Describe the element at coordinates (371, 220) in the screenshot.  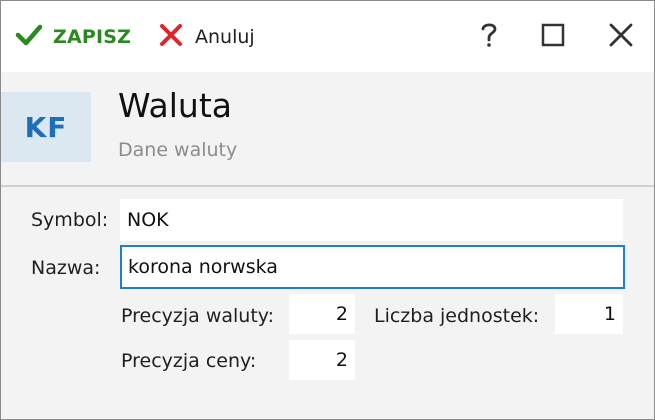
I see `symbol-field: NOK` at that location.